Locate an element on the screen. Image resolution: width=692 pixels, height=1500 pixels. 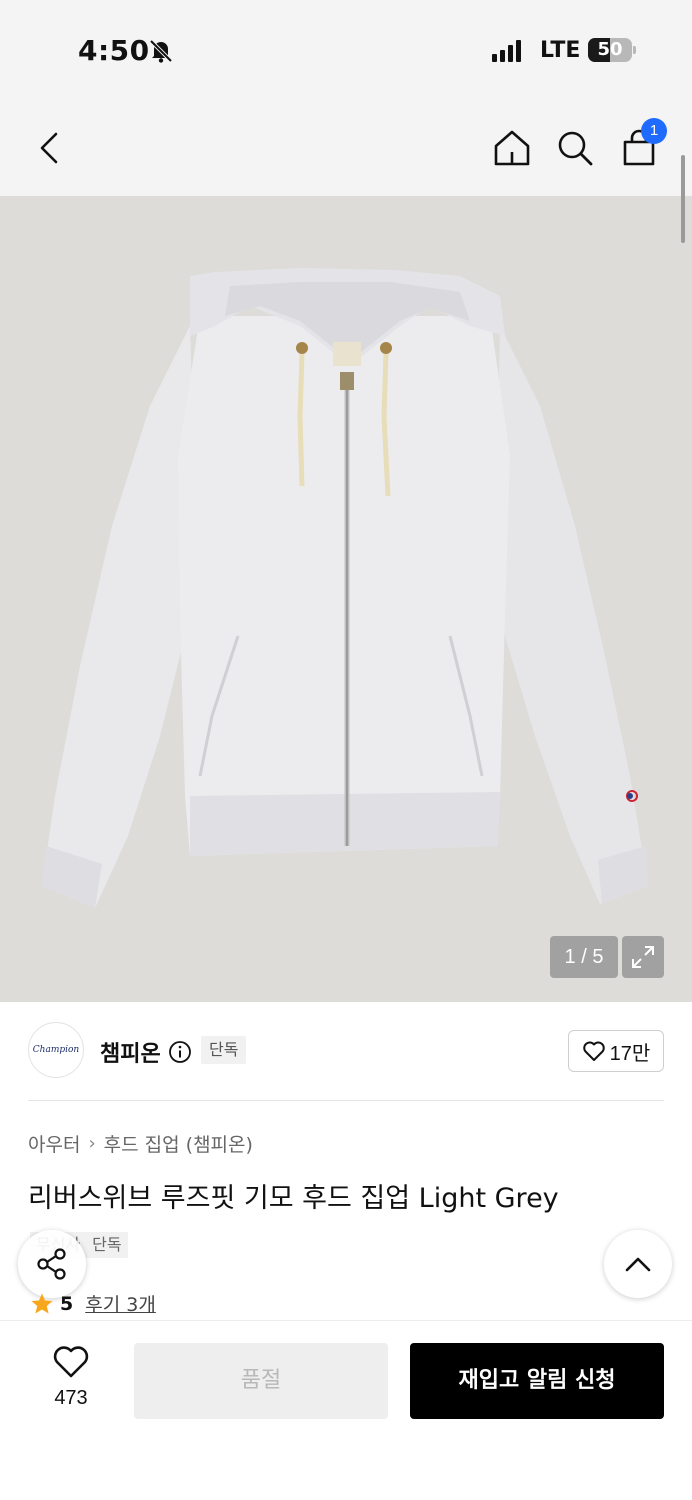
expand-image-button is located at coordinates (643, 957).